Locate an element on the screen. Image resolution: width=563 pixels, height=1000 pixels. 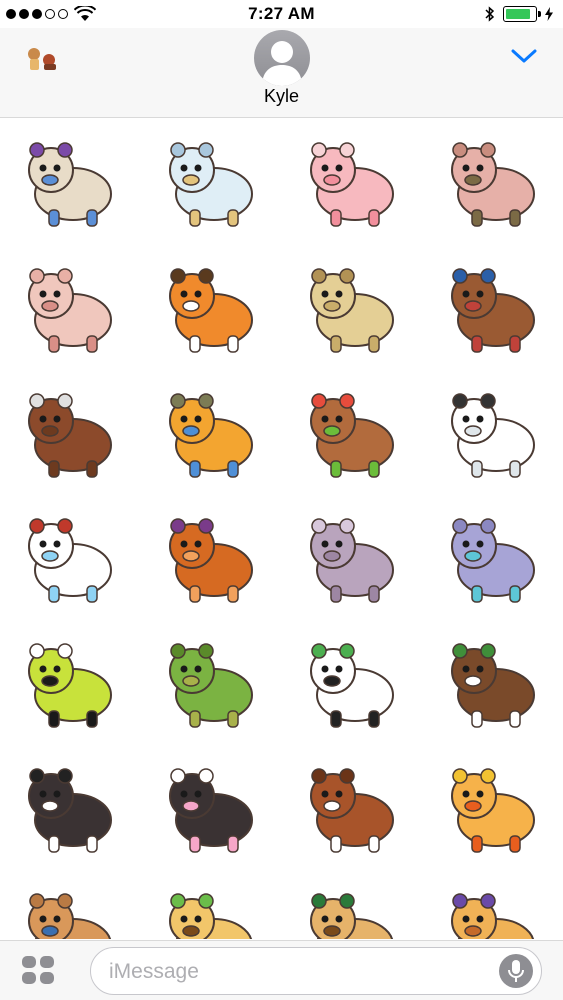
sticker-panda-bamboo is located at coordinates (352, 681).